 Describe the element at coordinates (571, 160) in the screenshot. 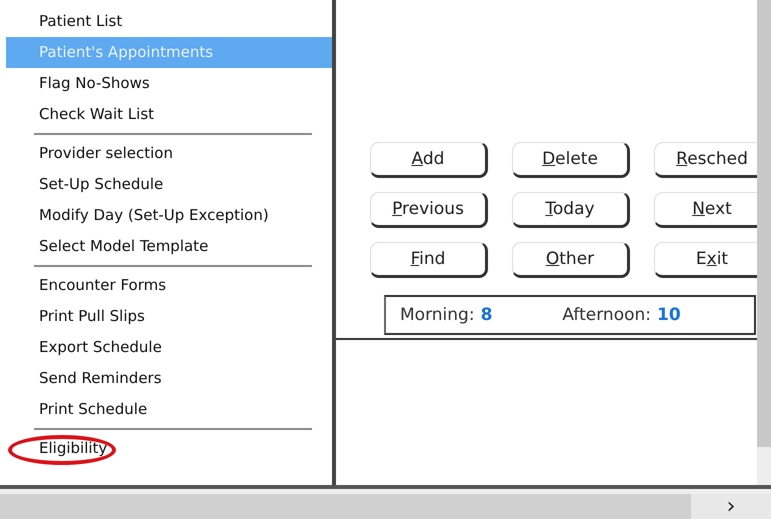

I see `action-button: Delete` at that location.